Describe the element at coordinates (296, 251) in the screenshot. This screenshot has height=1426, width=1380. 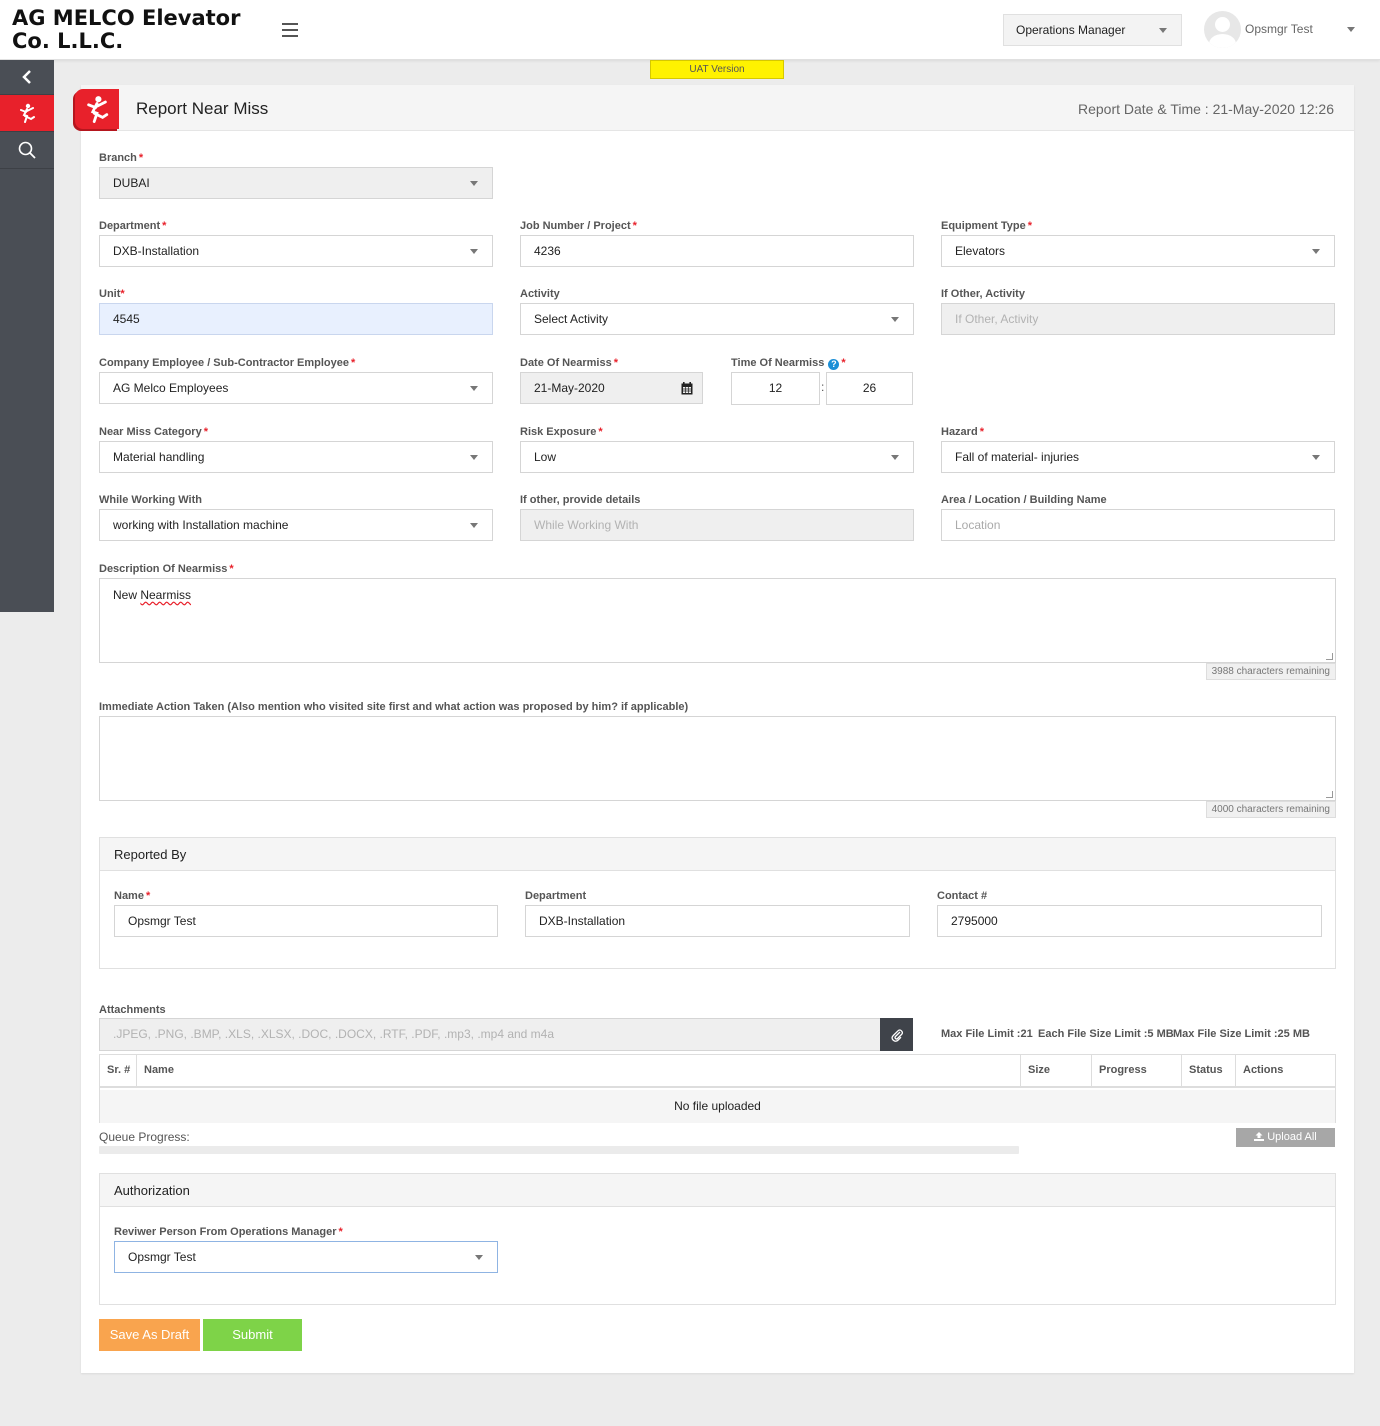
I see `department-select: DXB-Installation` at that location.